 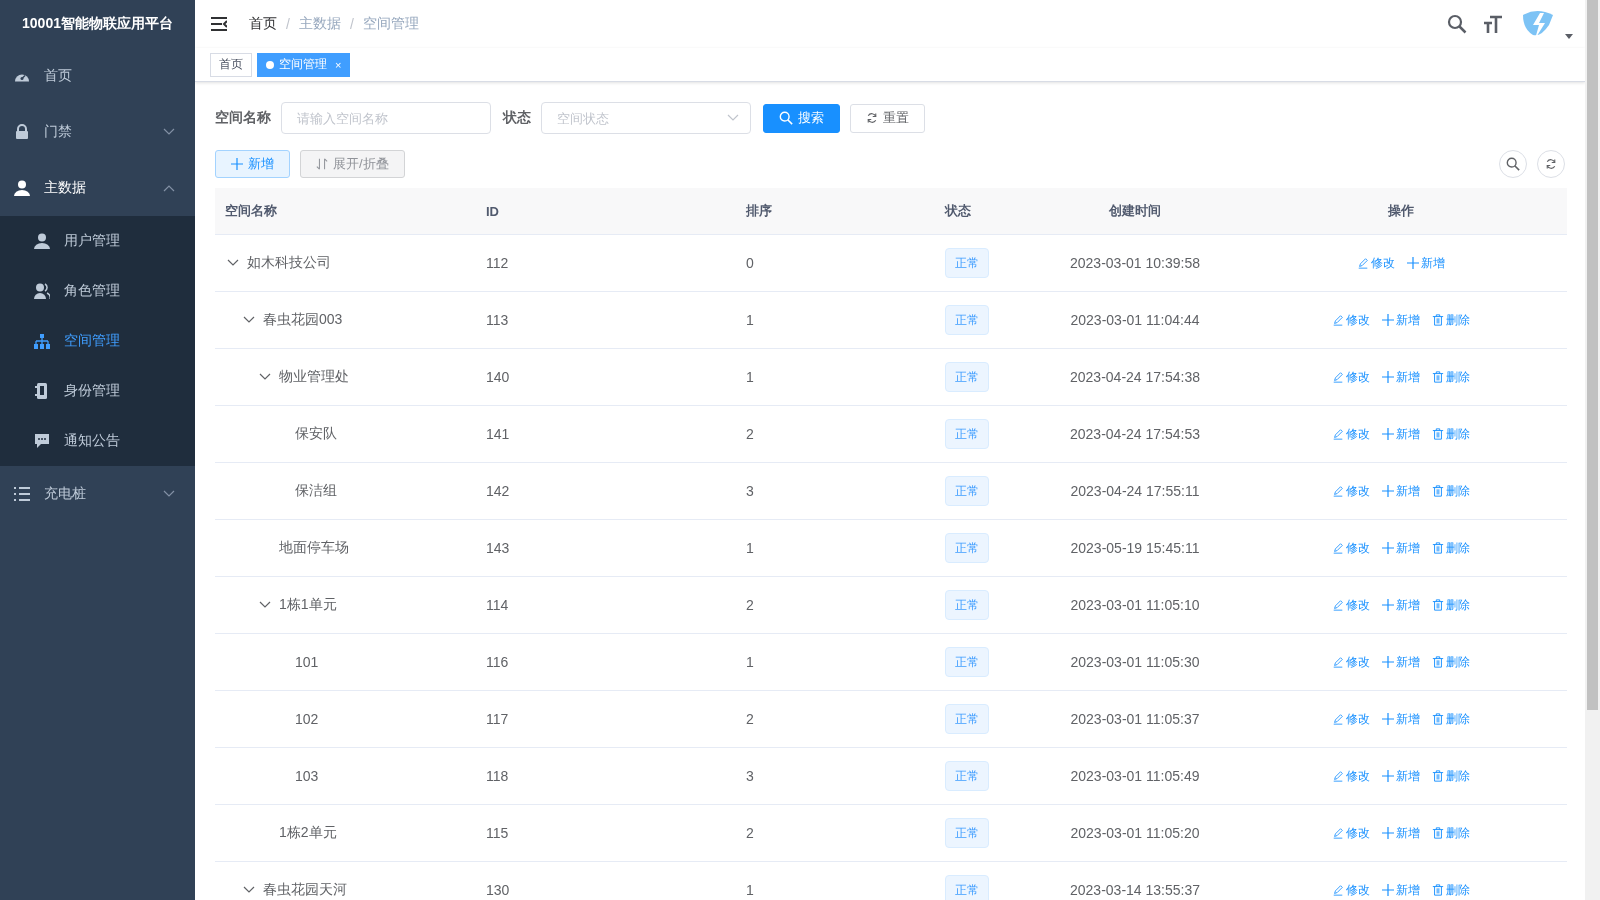 What do you see at coordinates (97, 341) in the screenshot?
I see `sidebar-item: 空间管理` at bounding box center [97, 341].